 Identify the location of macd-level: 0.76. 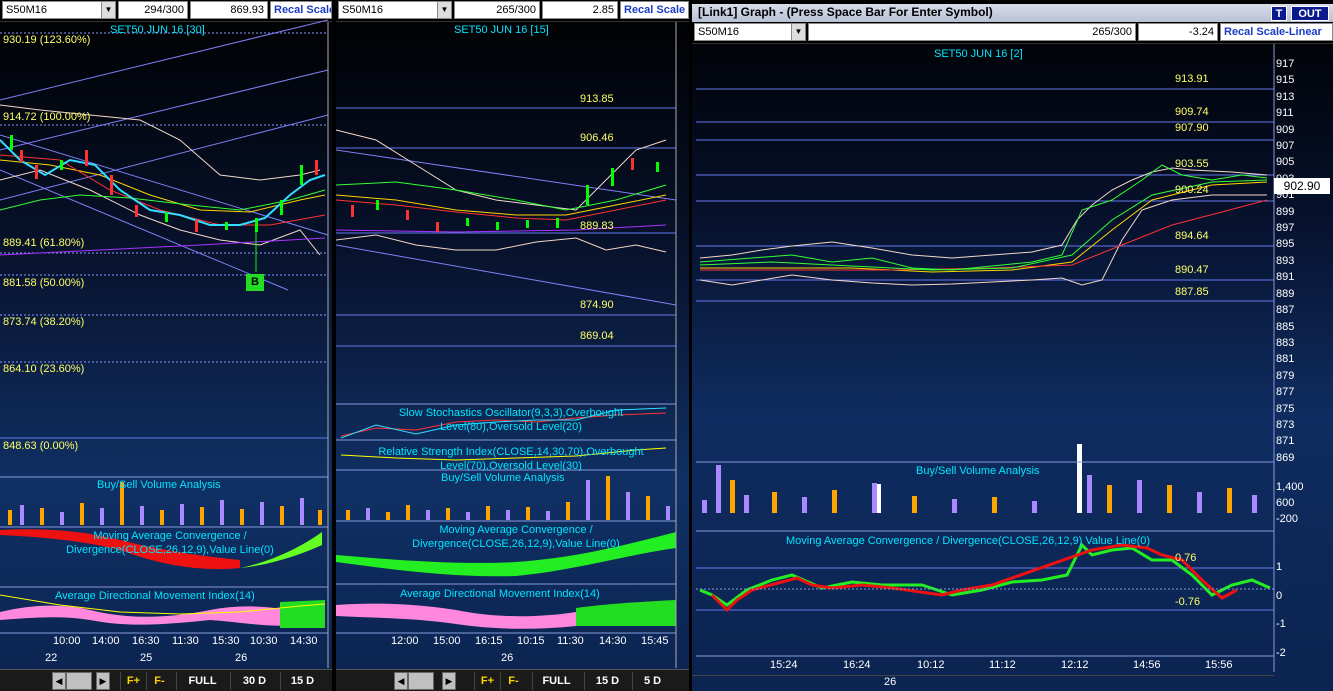
(1186, 558).